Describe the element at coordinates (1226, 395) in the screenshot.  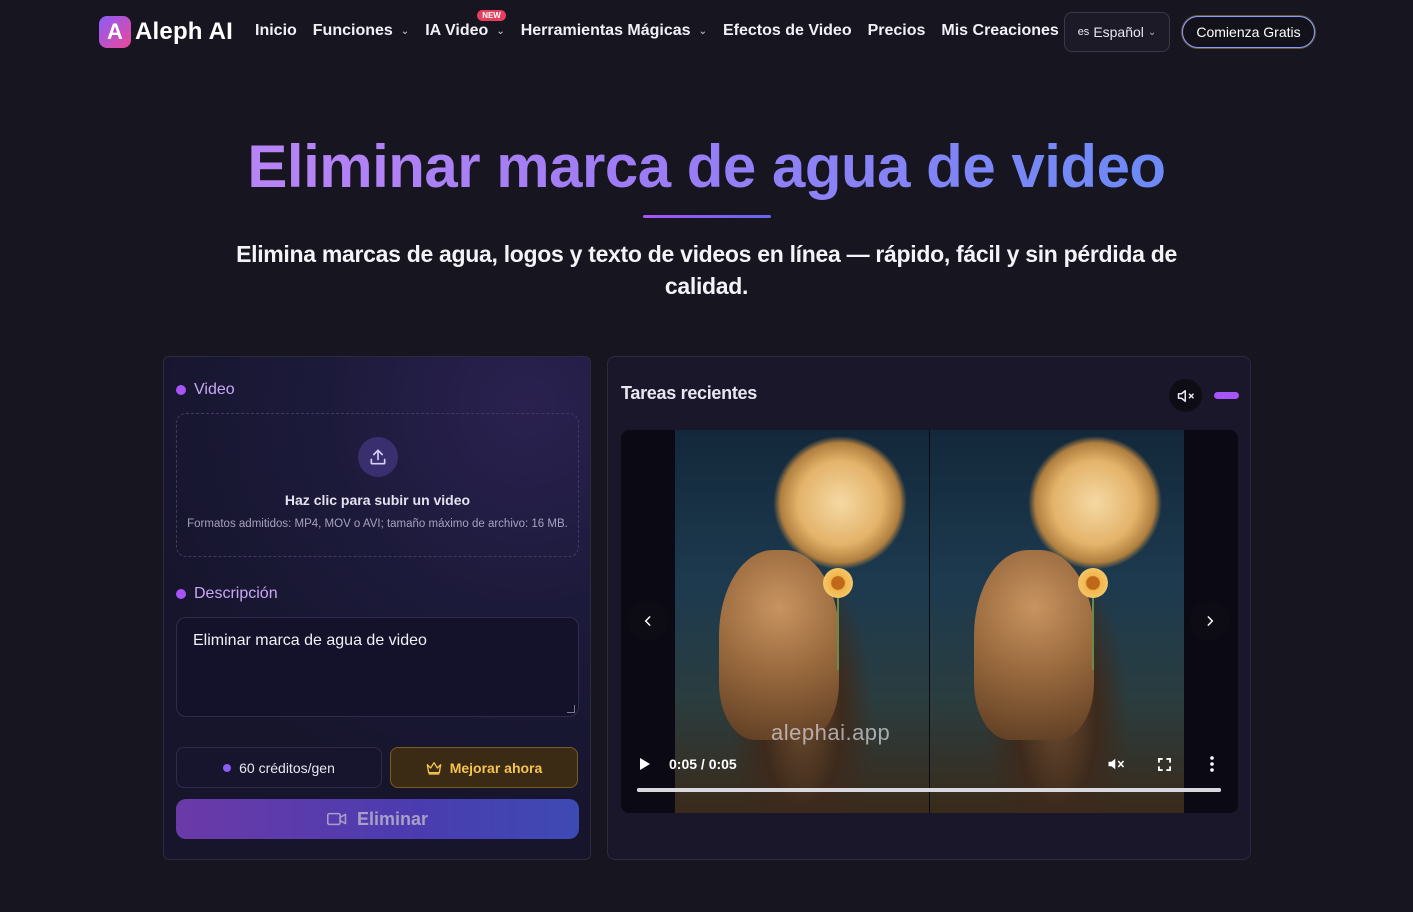
I see `carousel-indicator` at that location.